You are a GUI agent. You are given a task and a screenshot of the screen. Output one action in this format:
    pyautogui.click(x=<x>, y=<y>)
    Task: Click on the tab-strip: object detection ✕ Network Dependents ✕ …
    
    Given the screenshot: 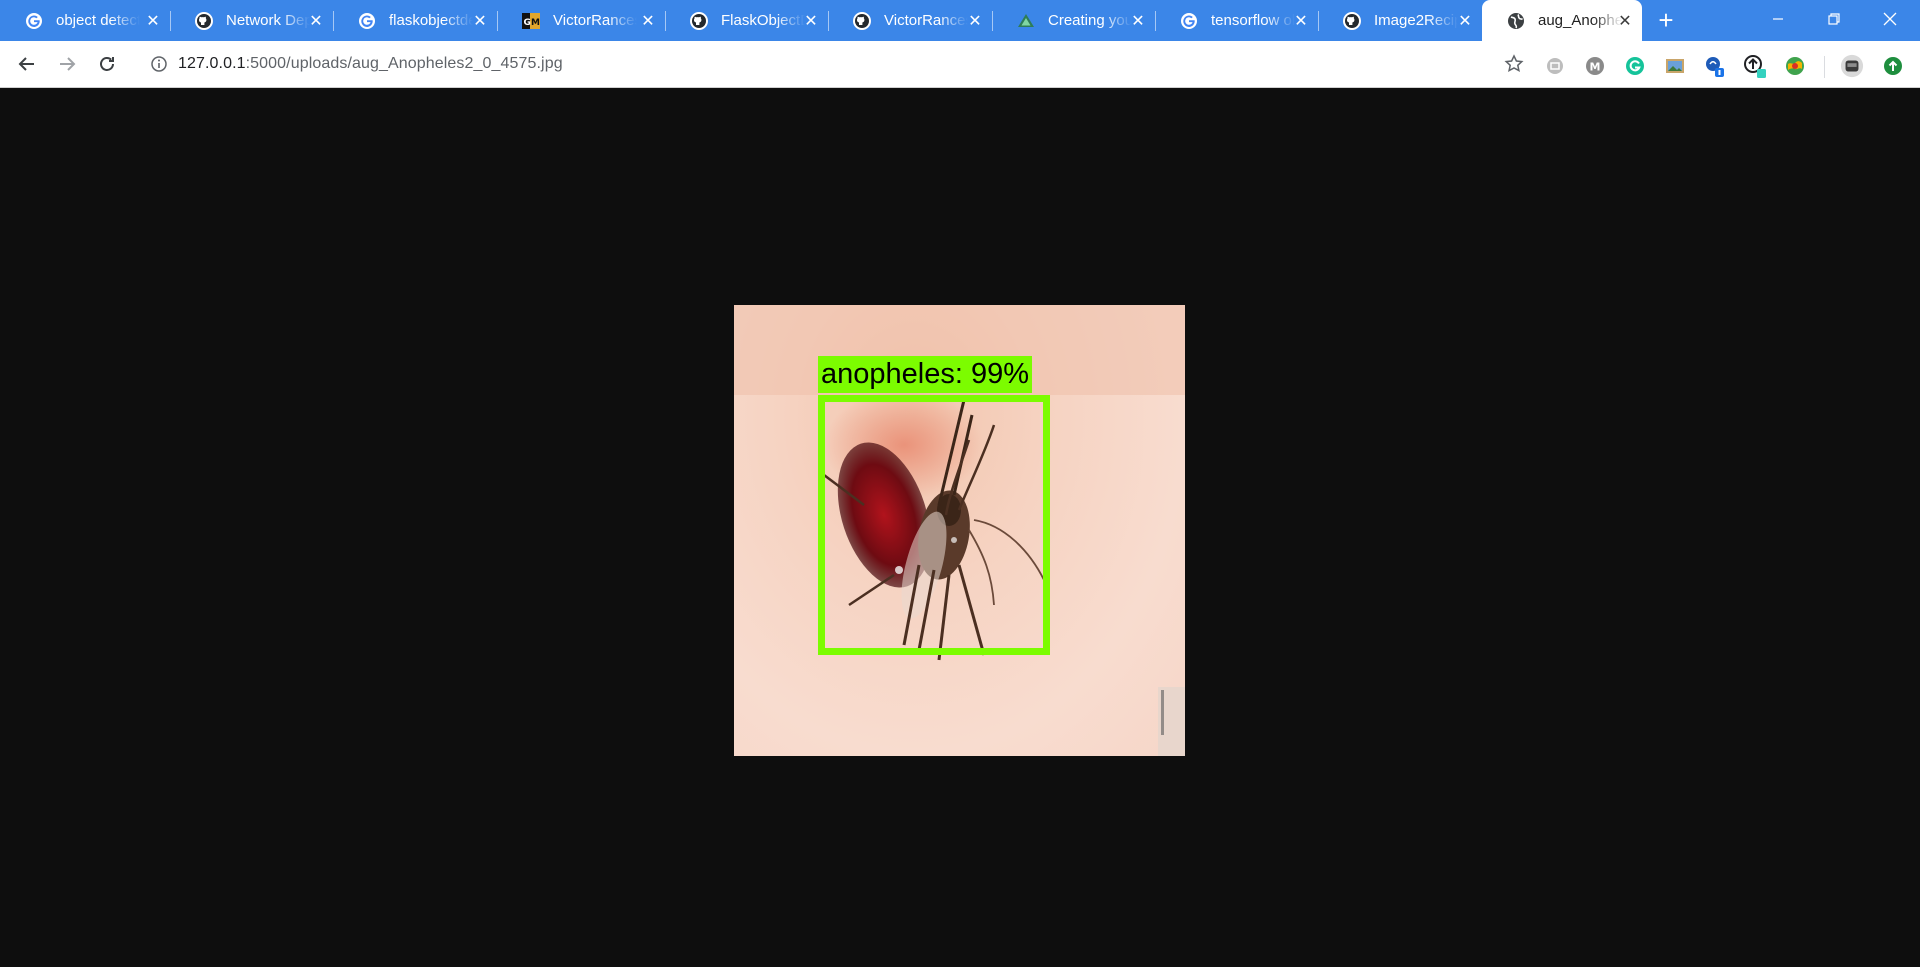 What is the action you would take?
    pyautogui.click(x=960, y=20)
    